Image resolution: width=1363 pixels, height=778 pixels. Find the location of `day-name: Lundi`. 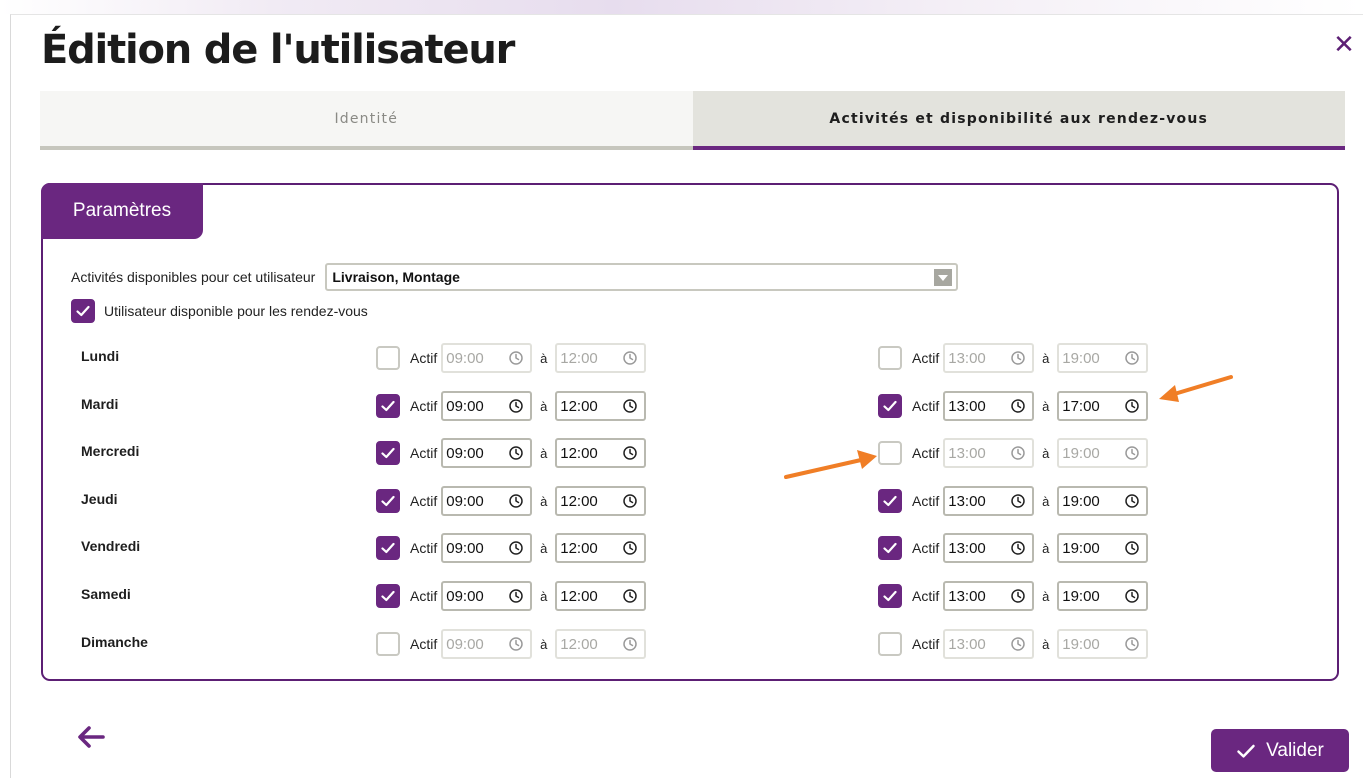

day-name: Lundi is located at coordinates (100, 356).